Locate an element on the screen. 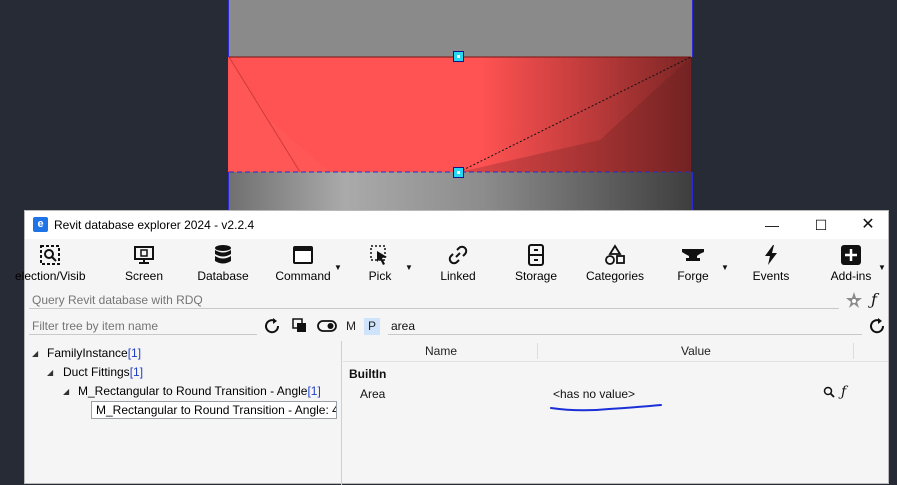 This screenshot has height=485, width=897. toolbar-label: Forge is located at coordinates (693, 276).